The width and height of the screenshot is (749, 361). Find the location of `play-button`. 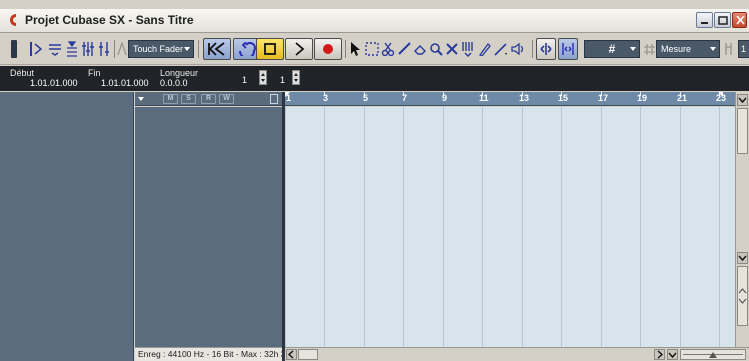

play-button is located at coordinates (299, 49).